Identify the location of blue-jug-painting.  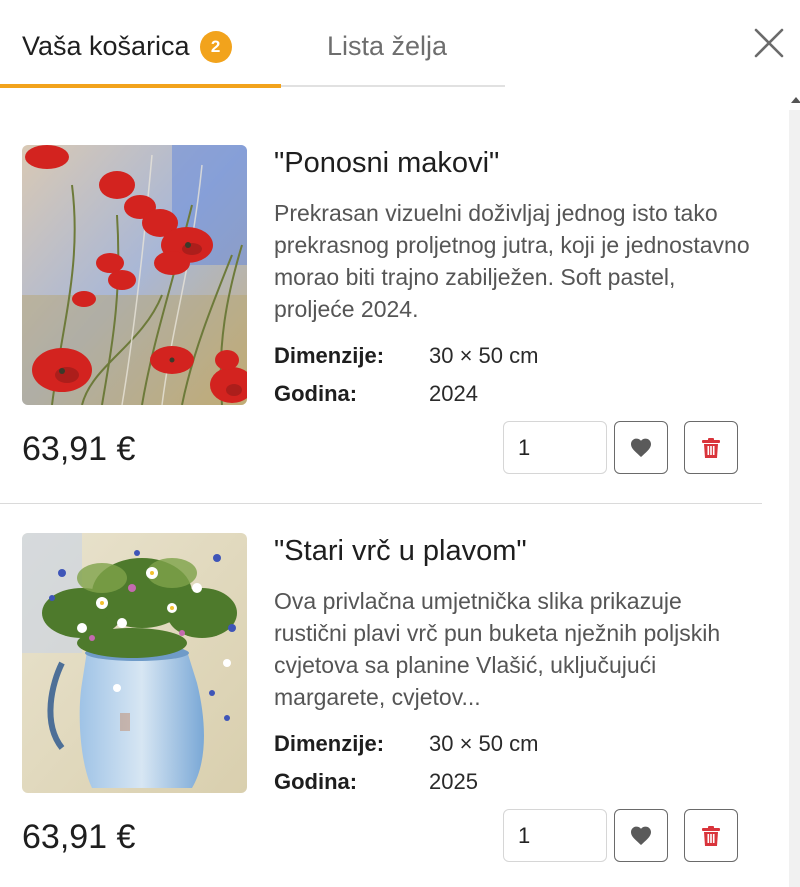
(134, 663).